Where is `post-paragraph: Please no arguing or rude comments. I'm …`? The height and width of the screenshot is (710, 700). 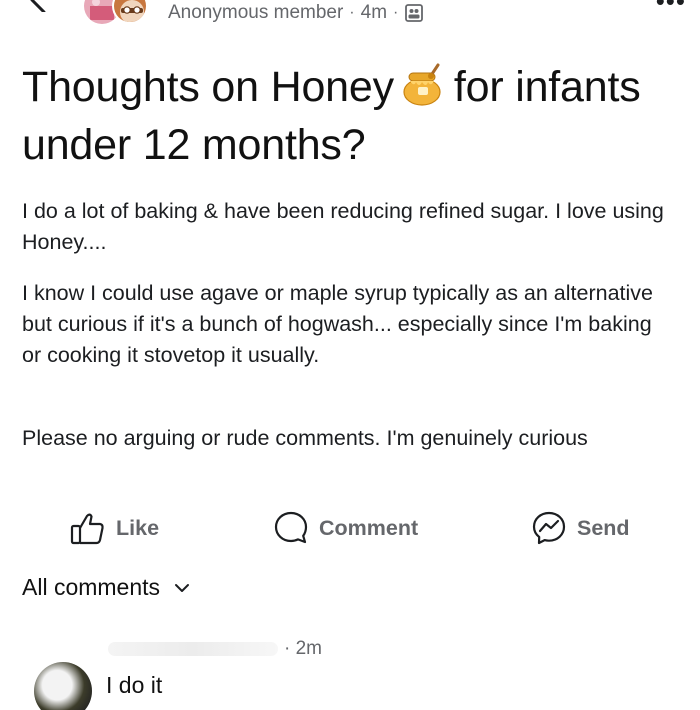 post-paragraph: Please no arguing or rude comments. I'm … is located at coordinates (305, 438).